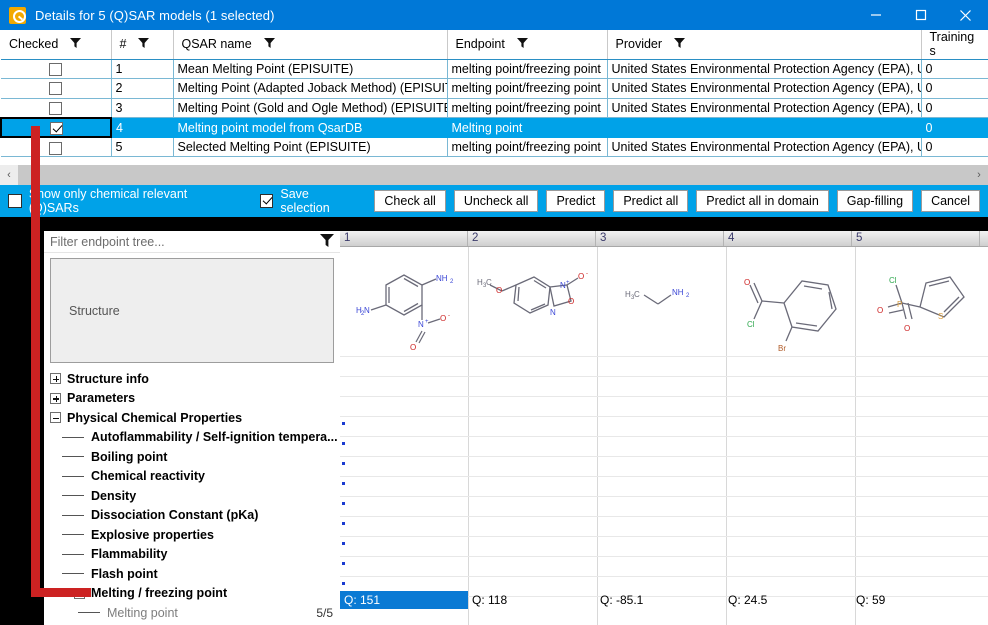 This screenshot has width=988, height=625. Describe the element at coordinates (216, 44) in the screenshot. I see `column-header-qsar-name-label: QSAR name` at that location.